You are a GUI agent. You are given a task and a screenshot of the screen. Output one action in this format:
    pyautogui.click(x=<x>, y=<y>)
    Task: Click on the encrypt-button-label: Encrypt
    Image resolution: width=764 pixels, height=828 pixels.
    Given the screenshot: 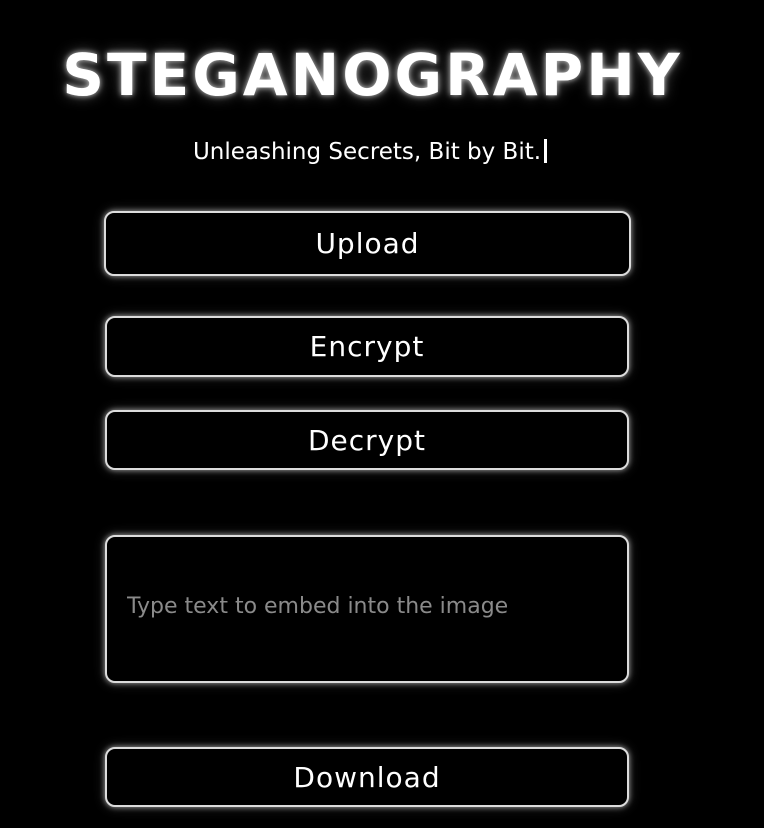 What is the action you would take?
    pyautogui.click(x=367, y=346)
    